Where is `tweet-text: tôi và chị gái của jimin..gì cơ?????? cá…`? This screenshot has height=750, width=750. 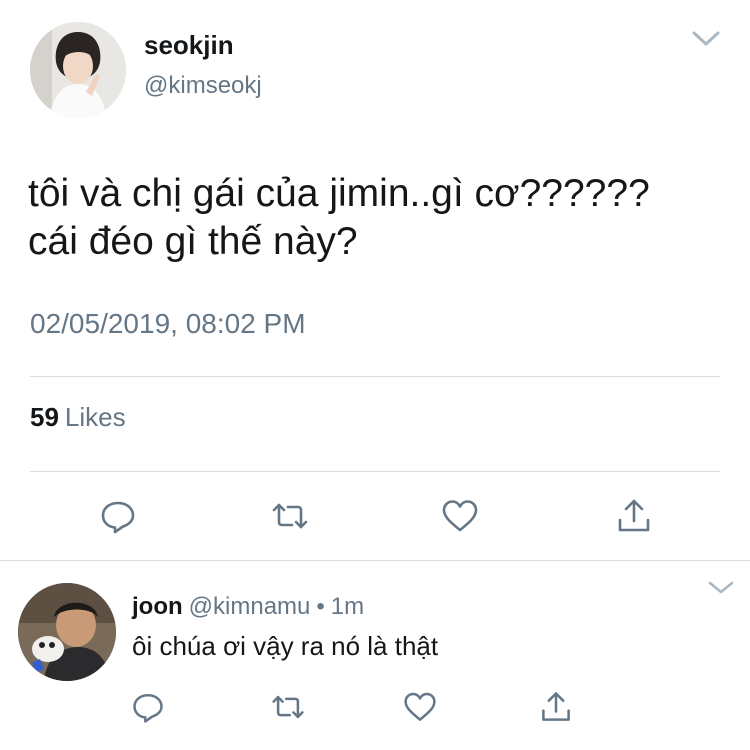
tweet-text: tôi và chị gái của jimin..gì cơ?????? cá… is located at coordinates (378, 218).